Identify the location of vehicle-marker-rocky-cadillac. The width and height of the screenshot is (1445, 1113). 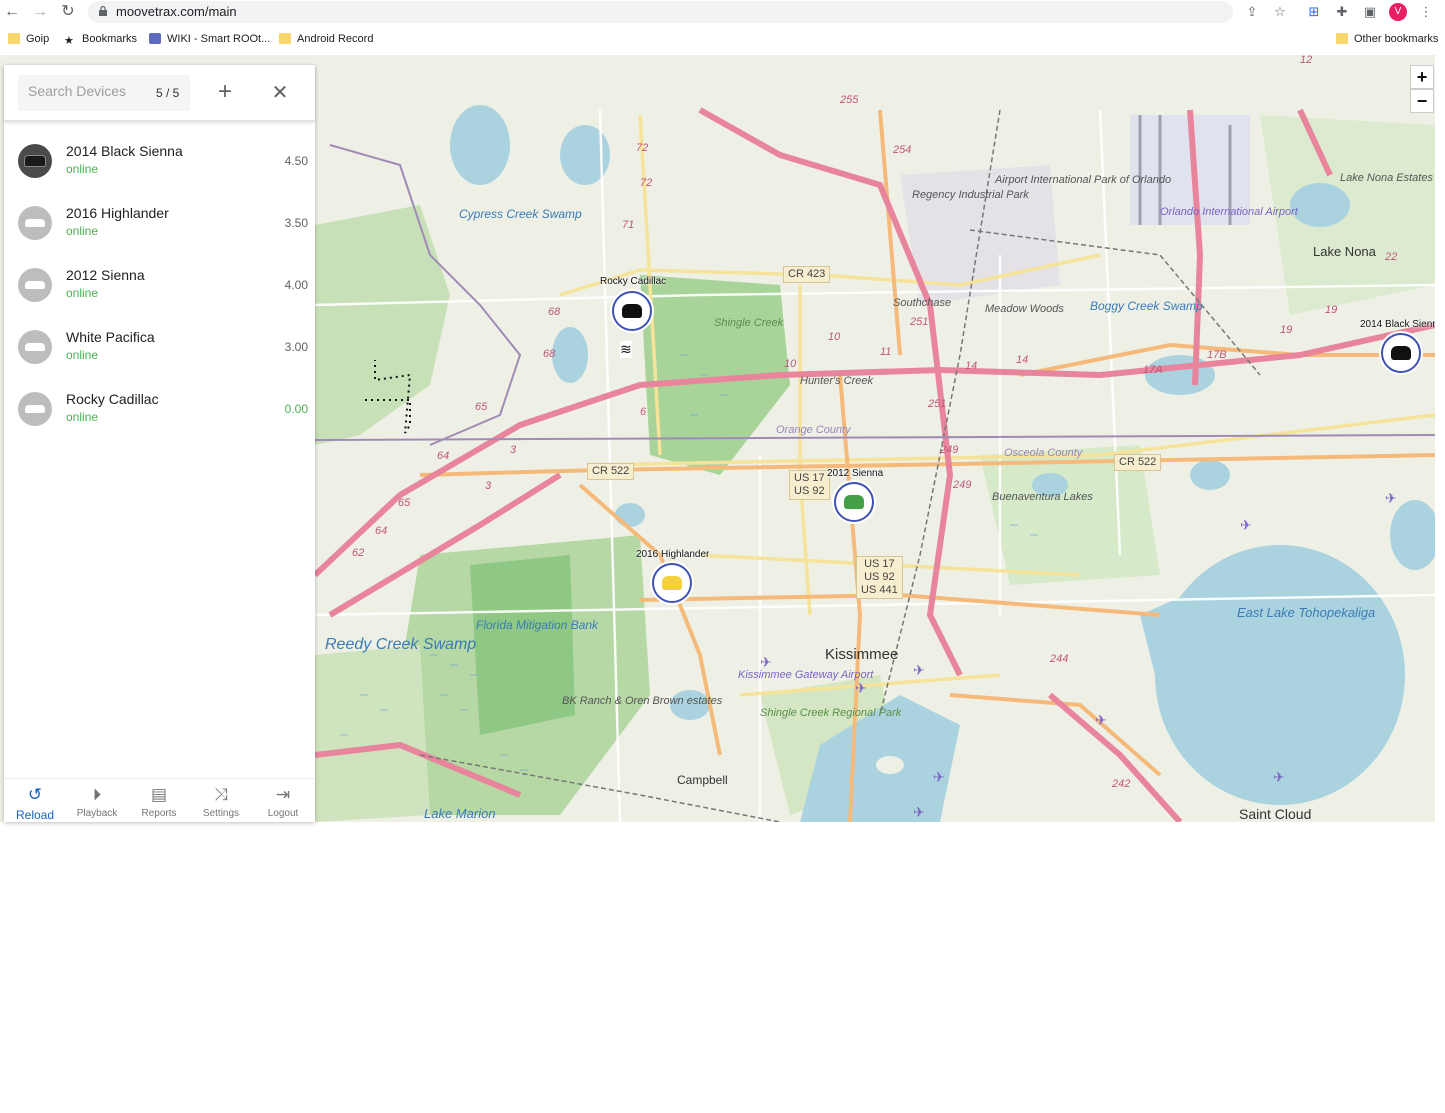
(632, 311).